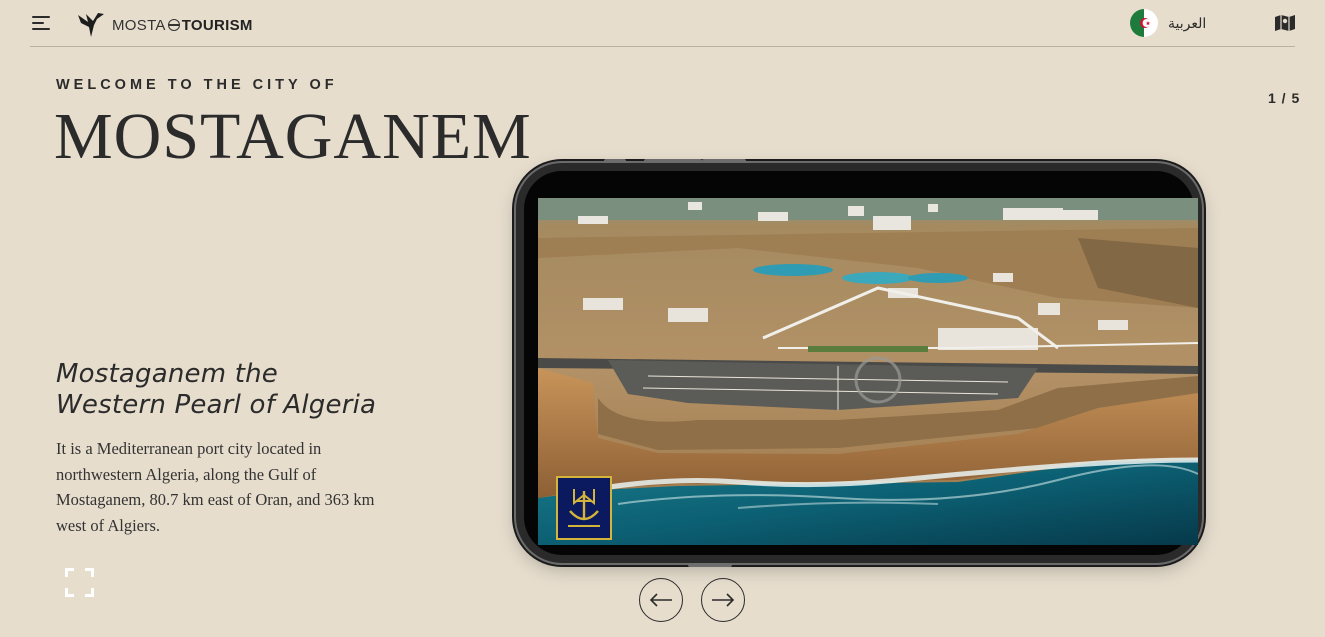 The width and height of the screenshot is (1325, 637). I want to click on hero-title: MOSTAGANEM, so click(293, 136).